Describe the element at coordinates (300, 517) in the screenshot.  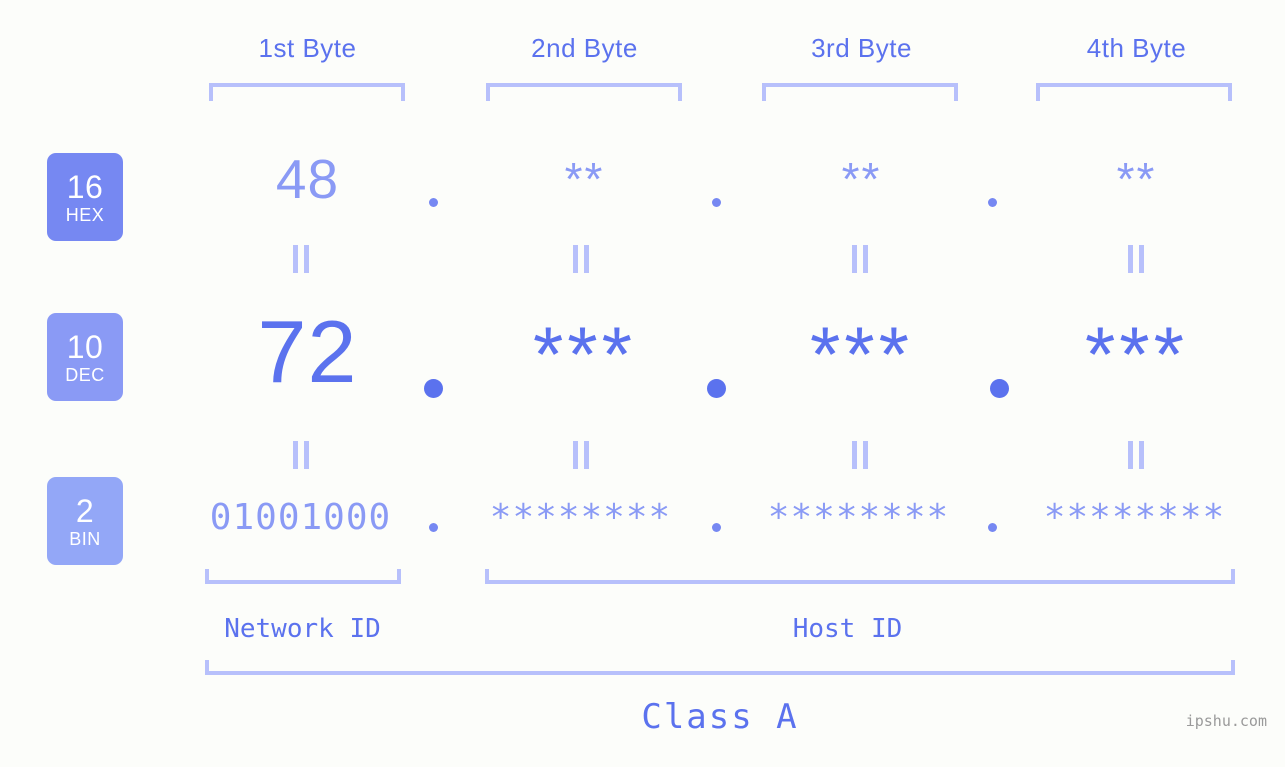
I see `bin-byte-1-value: 01001000` at that location.